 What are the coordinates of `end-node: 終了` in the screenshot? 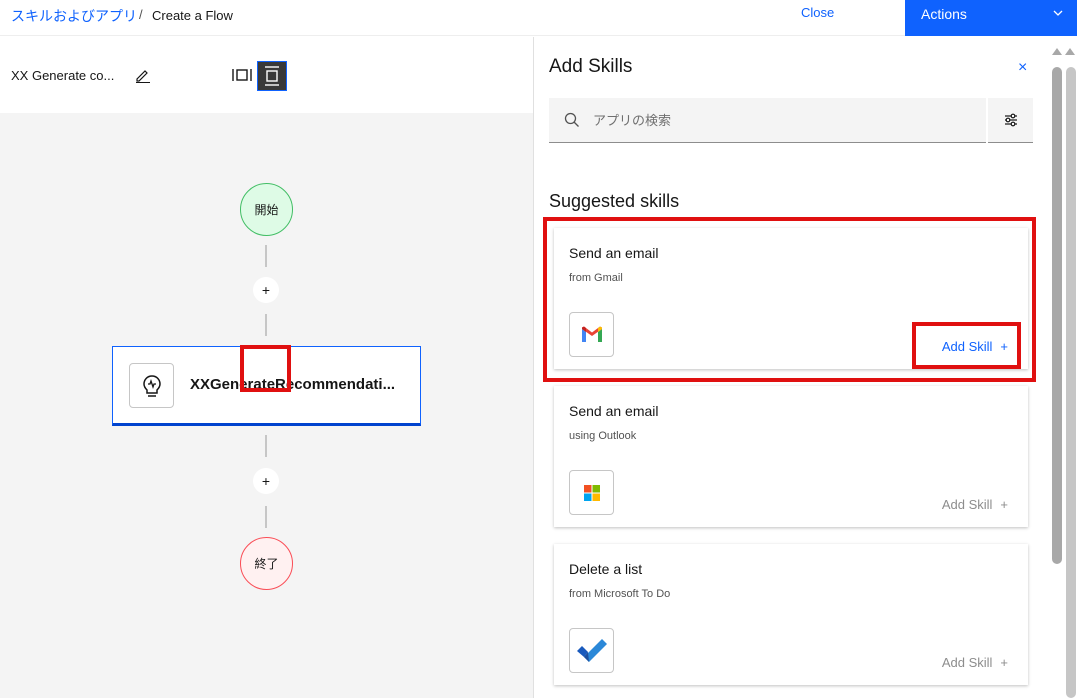 It's located at (266, 563).